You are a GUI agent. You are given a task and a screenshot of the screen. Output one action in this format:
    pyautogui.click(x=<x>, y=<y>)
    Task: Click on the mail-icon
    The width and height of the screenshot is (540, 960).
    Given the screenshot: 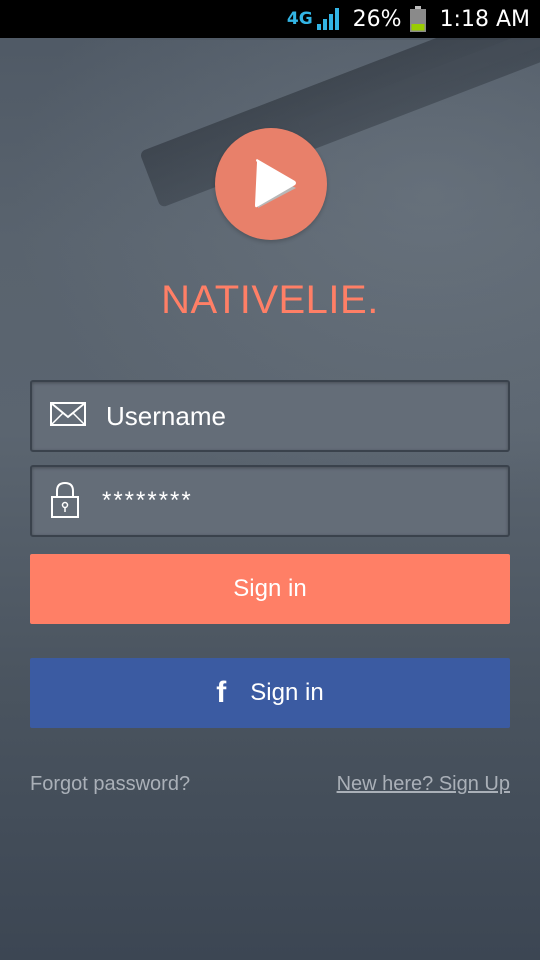 What is the action you would take?
    pyautogui.click(x=68, y=414)
    